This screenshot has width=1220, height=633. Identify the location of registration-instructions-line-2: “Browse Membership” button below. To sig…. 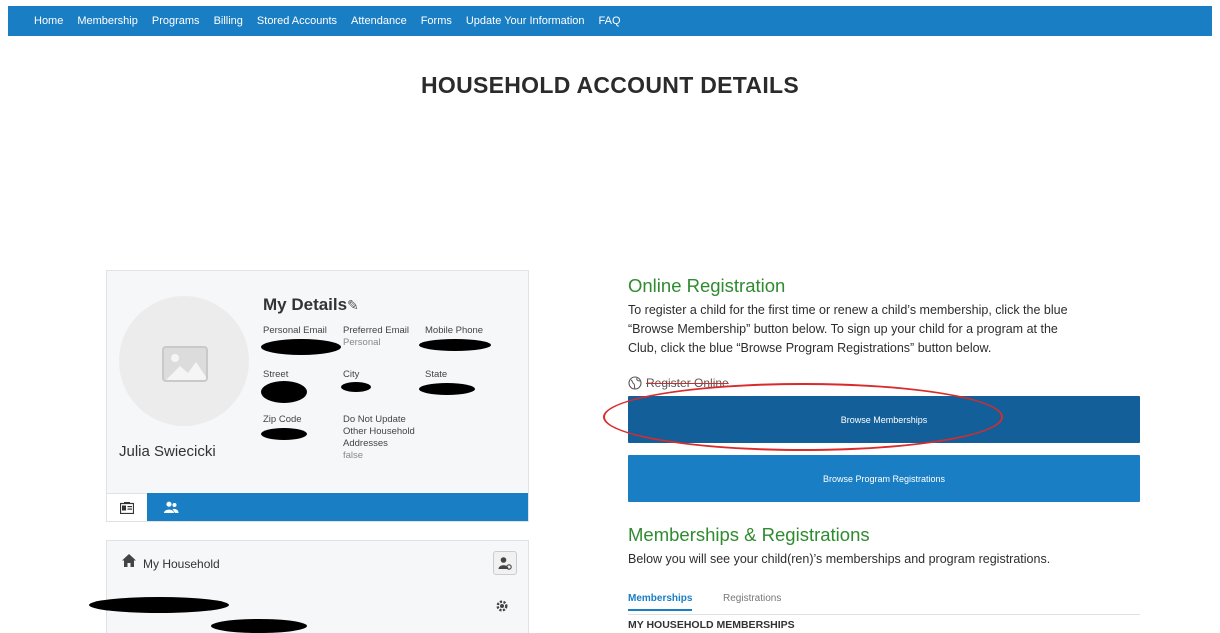
(843, 329).